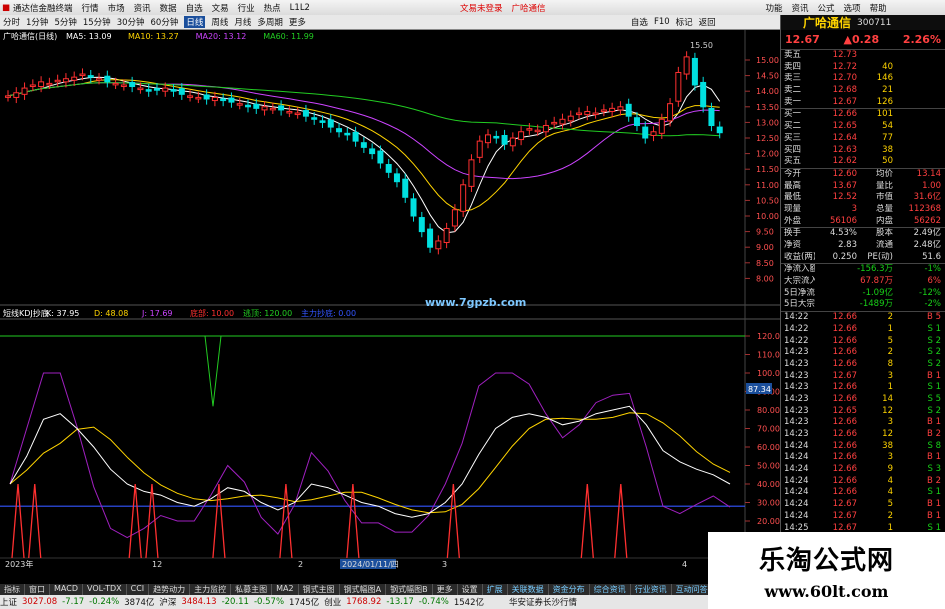 The height and width of the screenshot is (609, 945). I want to click on cell: 股本, so click(884, 233).